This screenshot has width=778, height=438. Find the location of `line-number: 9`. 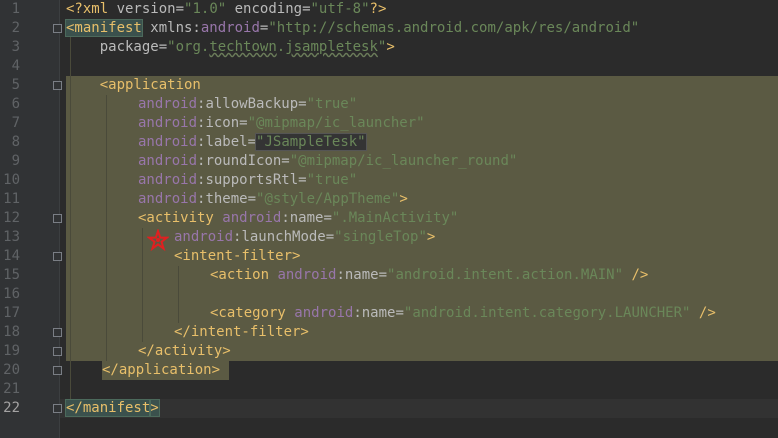

line-number: 9 is located at coordinates (15, 161).